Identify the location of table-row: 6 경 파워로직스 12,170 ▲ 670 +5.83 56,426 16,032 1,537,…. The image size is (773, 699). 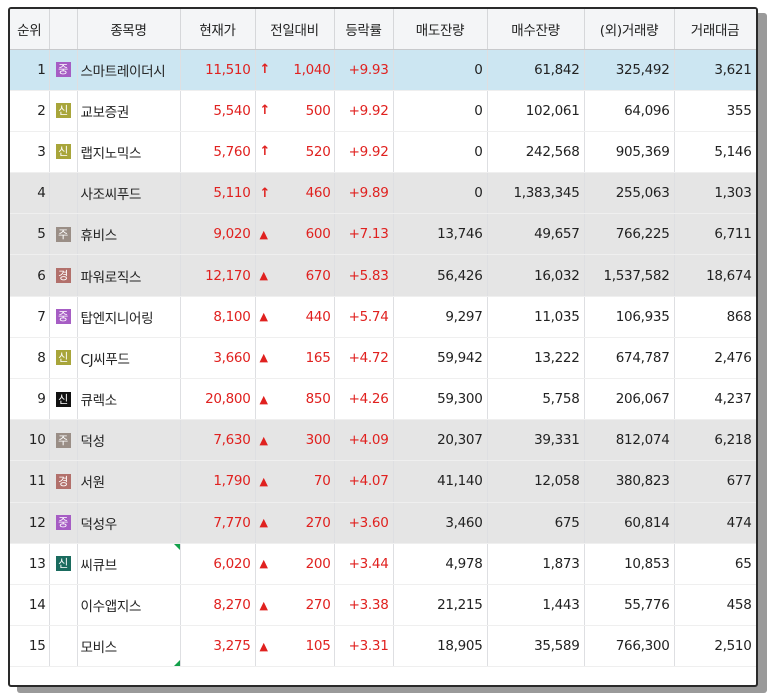
(383, 275).